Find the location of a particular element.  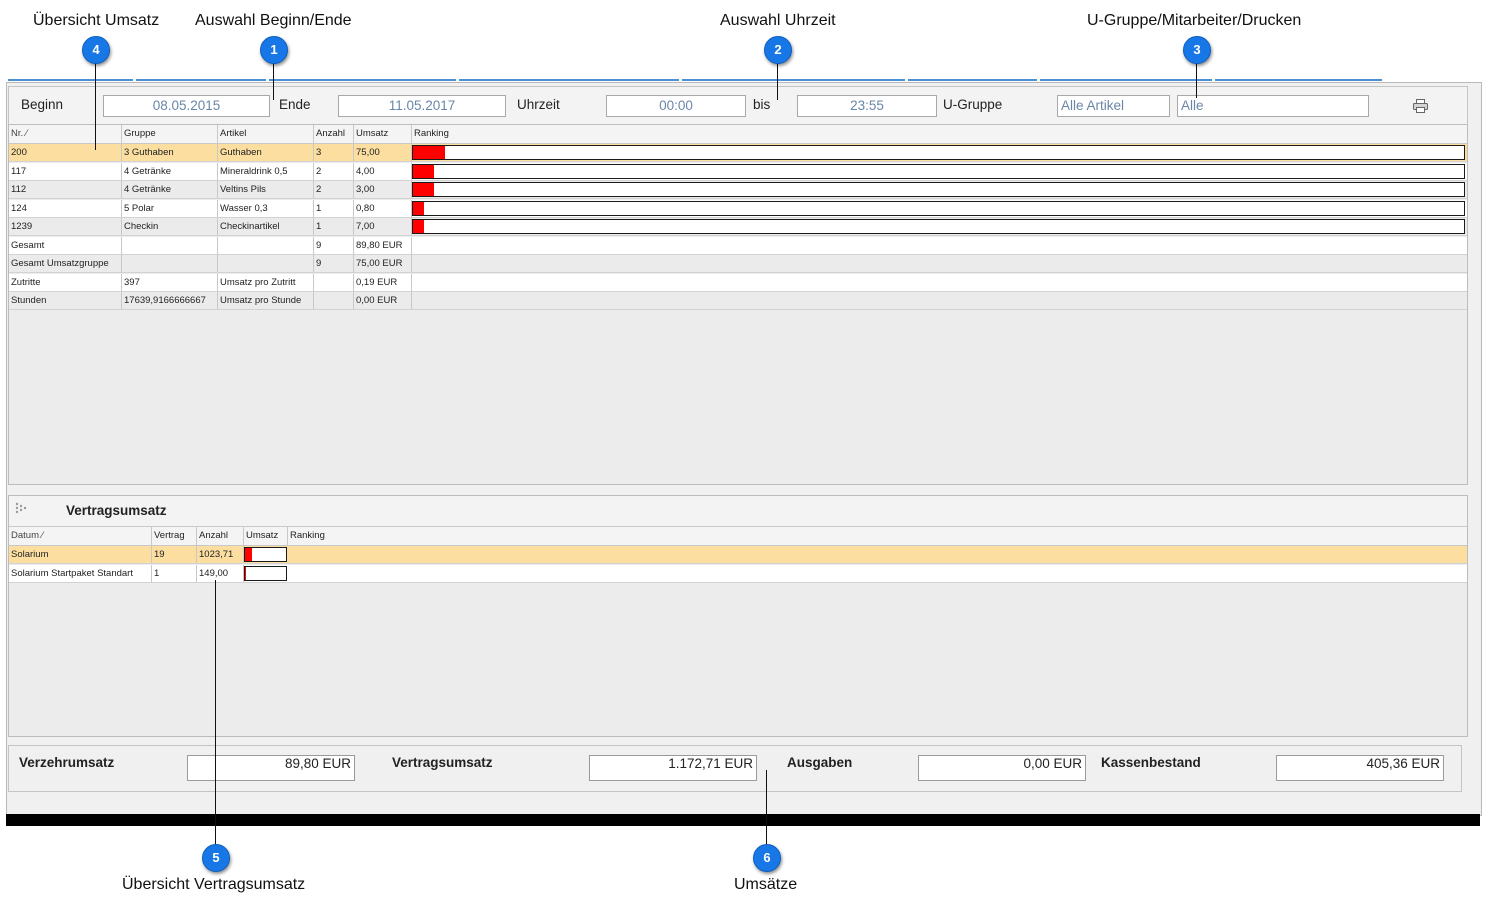

cell-artikel: Umsatz pro Zutritt is located at coordinates (265, 282).